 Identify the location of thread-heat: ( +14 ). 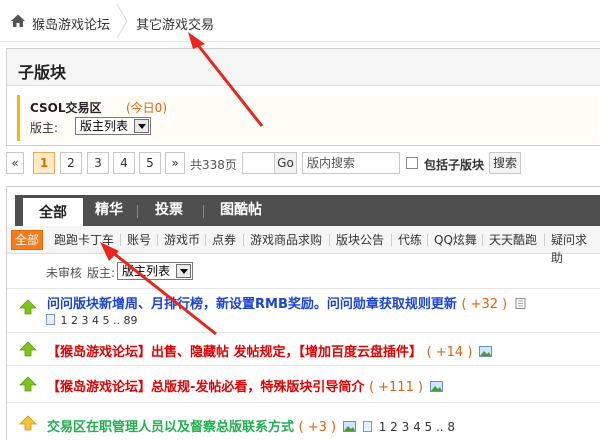
(449, 352).